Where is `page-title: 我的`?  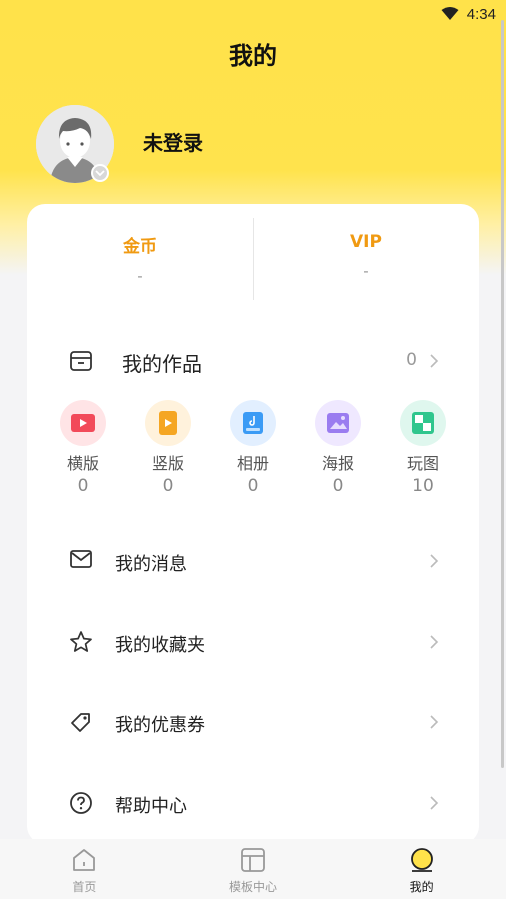 page-title: 我的 is located at coordinates (253, 56).